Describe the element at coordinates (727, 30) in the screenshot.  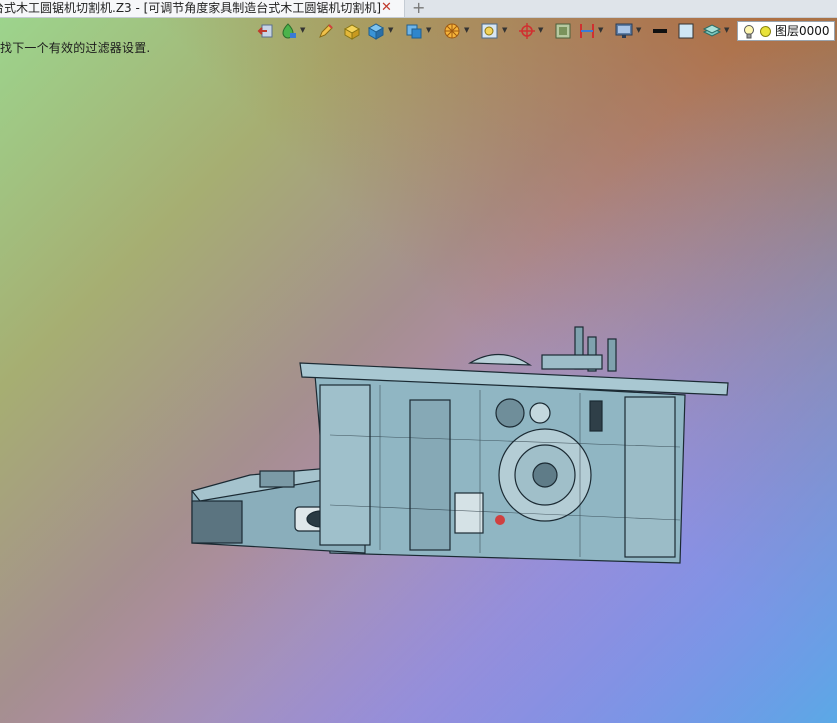
I see `layer-stack-caret-icon: ▼` at that location.